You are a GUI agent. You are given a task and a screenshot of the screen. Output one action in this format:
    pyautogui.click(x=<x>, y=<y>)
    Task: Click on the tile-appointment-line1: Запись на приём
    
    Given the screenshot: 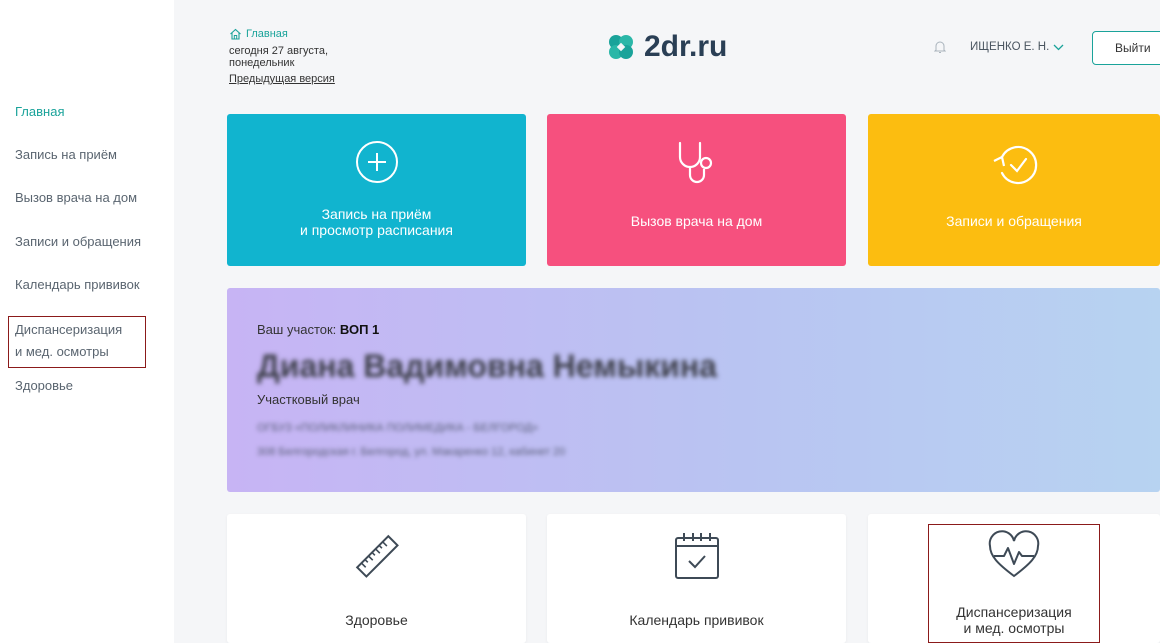 What is the action you would take?
    pyautogui.click(x=376, y=214)
    